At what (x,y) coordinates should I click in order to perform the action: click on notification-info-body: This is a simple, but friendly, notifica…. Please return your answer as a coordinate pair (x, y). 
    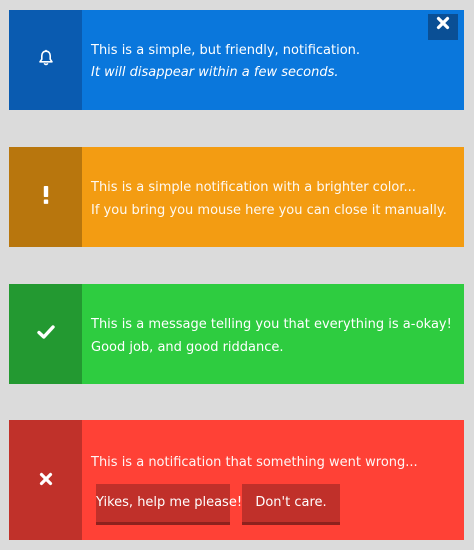
    Looking at the image, I should click on (273, 60).